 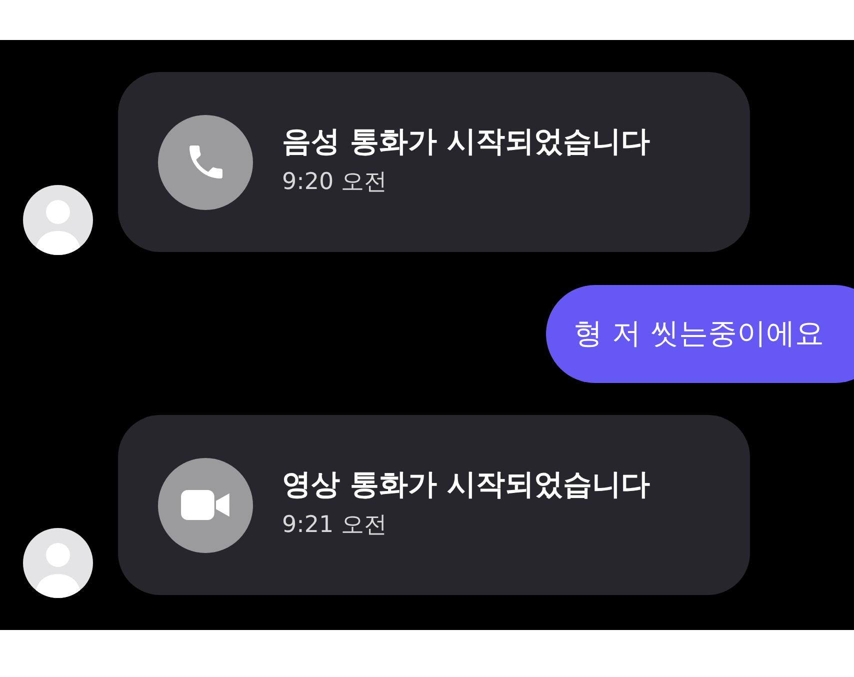 I want to click on video-camera-icon, so click(x=205, y=505).